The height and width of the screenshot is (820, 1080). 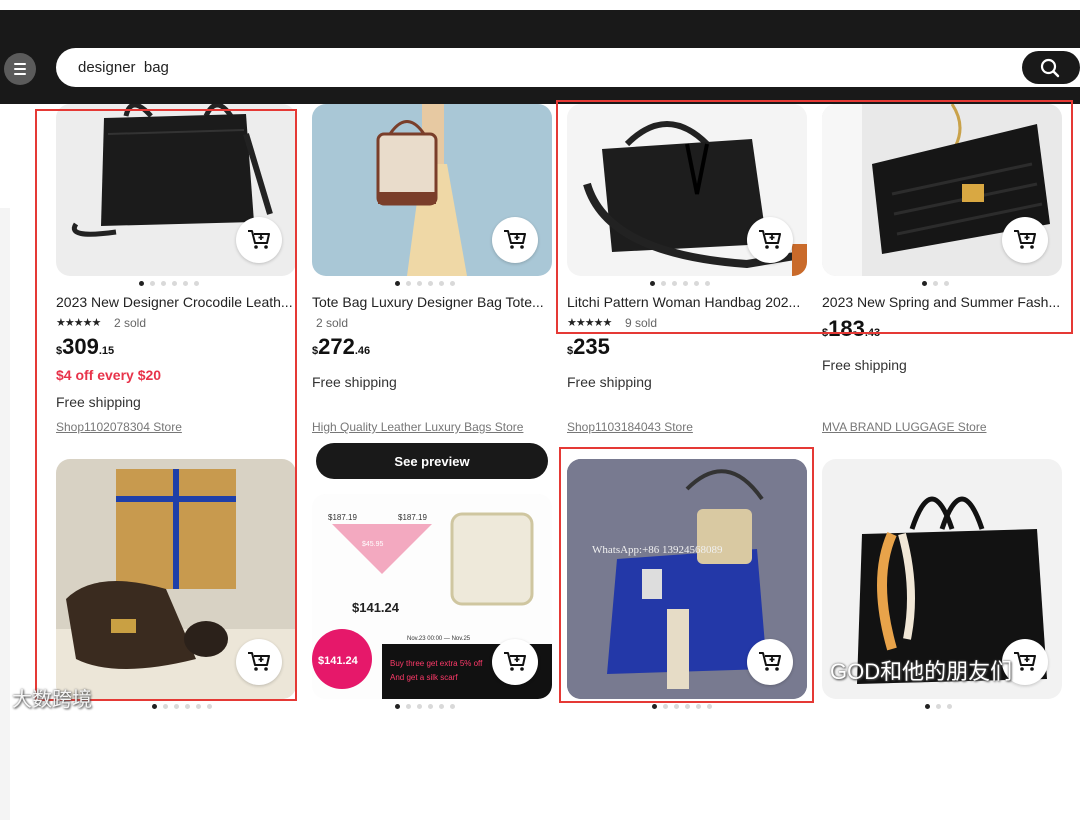 I want to click on left-edge, so click(x=5, y=514).